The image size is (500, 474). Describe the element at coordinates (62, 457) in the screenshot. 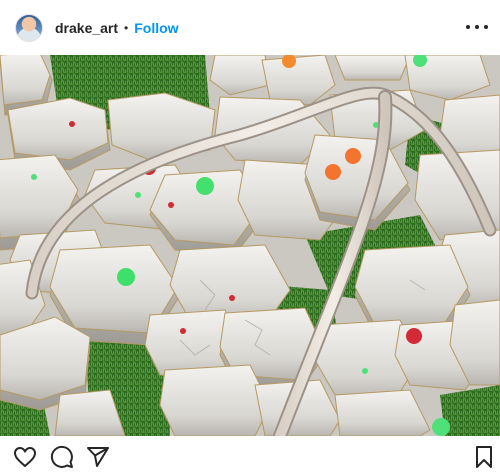

I see `comment-icon` at that location.